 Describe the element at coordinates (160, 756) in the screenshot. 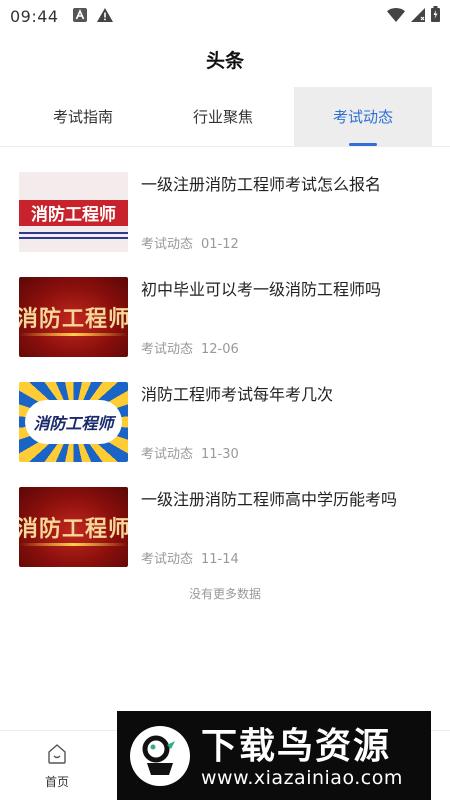

I see `bird-logo-icon` at that location.